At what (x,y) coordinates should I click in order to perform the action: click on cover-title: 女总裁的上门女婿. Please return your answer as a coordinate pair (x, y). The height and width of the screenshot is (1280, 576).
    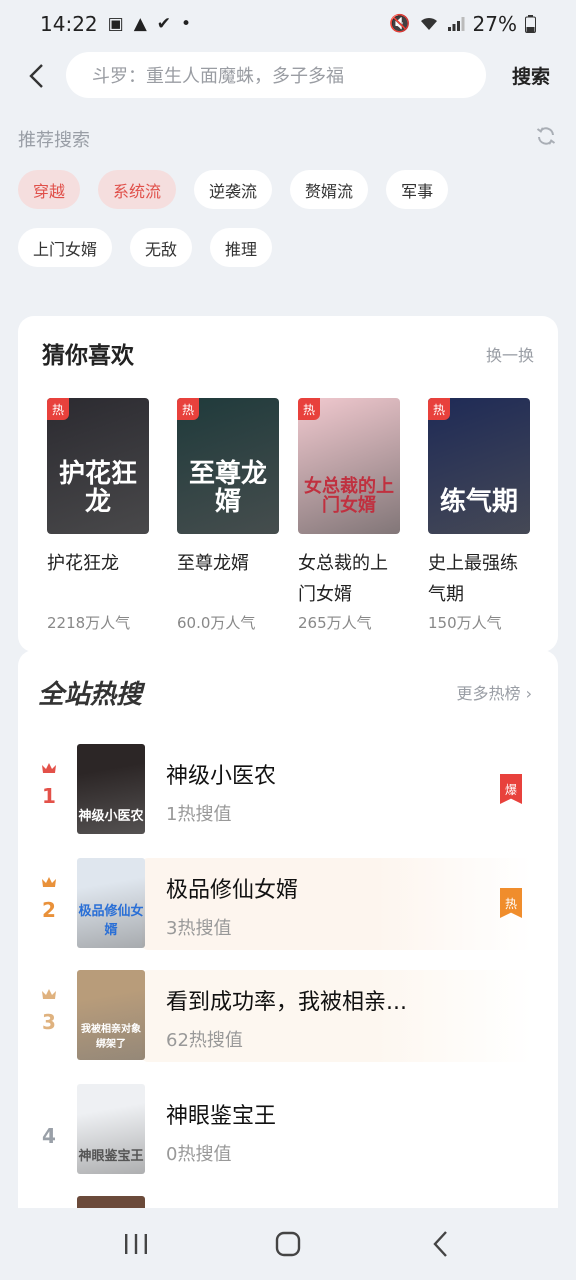
    Looking at the image, I should click on (349, 496).